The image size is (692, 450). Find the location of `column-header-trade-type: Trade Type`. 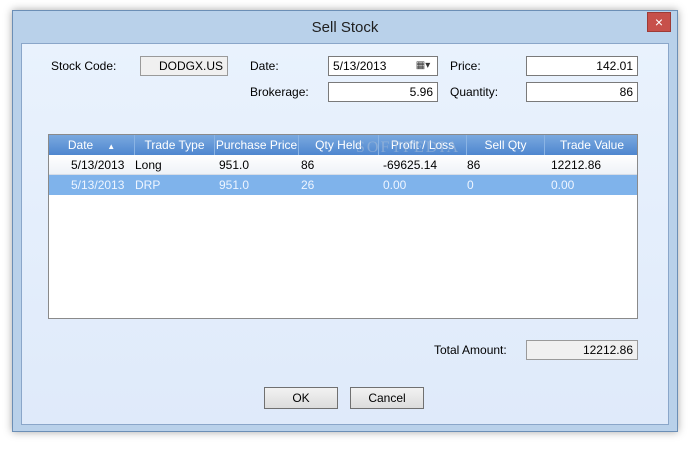

column-header-trade-type: Trade Type is located at coordinates (175, 145).